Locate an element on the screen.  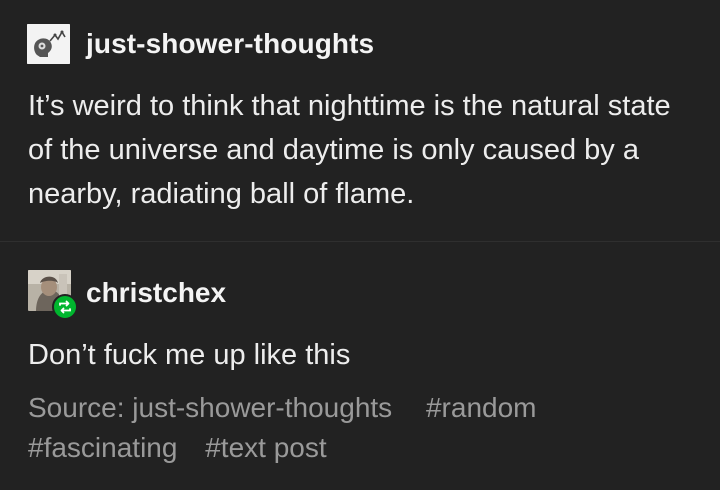
reblogger-avatar-wrap is located at coordinates (53, 295).